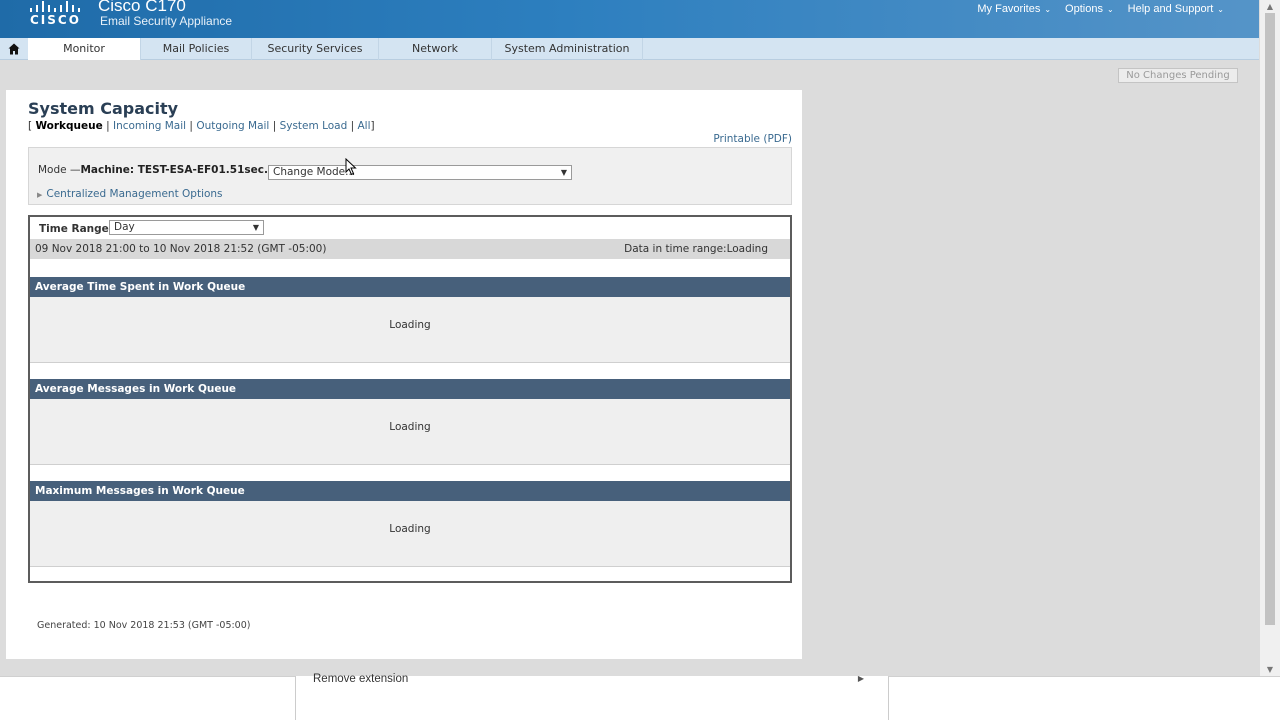  What do you see at coordinates (166, 21) in the screenshot?
I see `product-subtitle: Email Security Appliance` at bounding box center [166, 21].